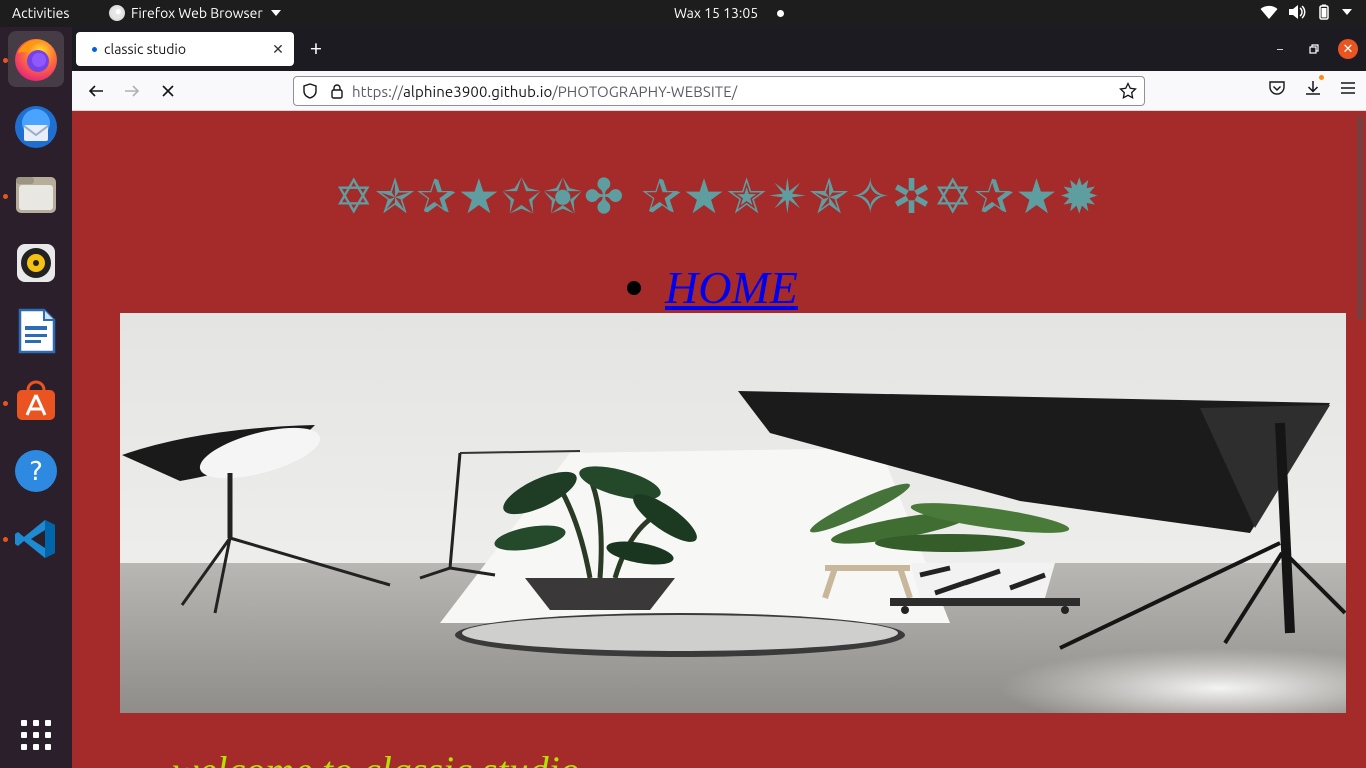  I want to click on forward-arrow-icon, so click(132, 91).